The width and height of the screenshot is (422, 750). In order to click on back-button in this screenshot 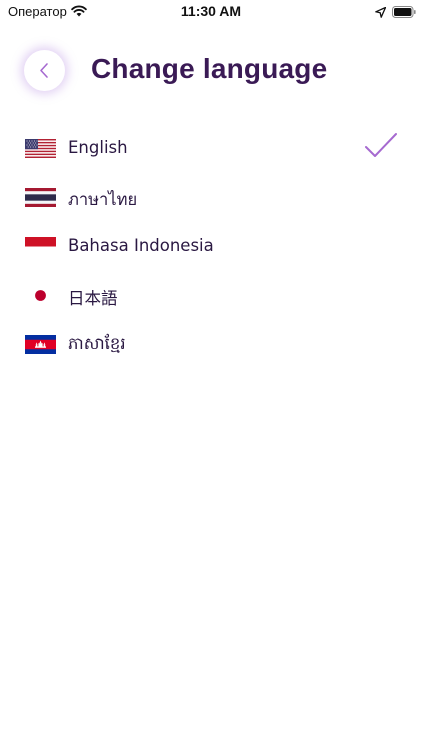, I will do `click(44, 70)`.